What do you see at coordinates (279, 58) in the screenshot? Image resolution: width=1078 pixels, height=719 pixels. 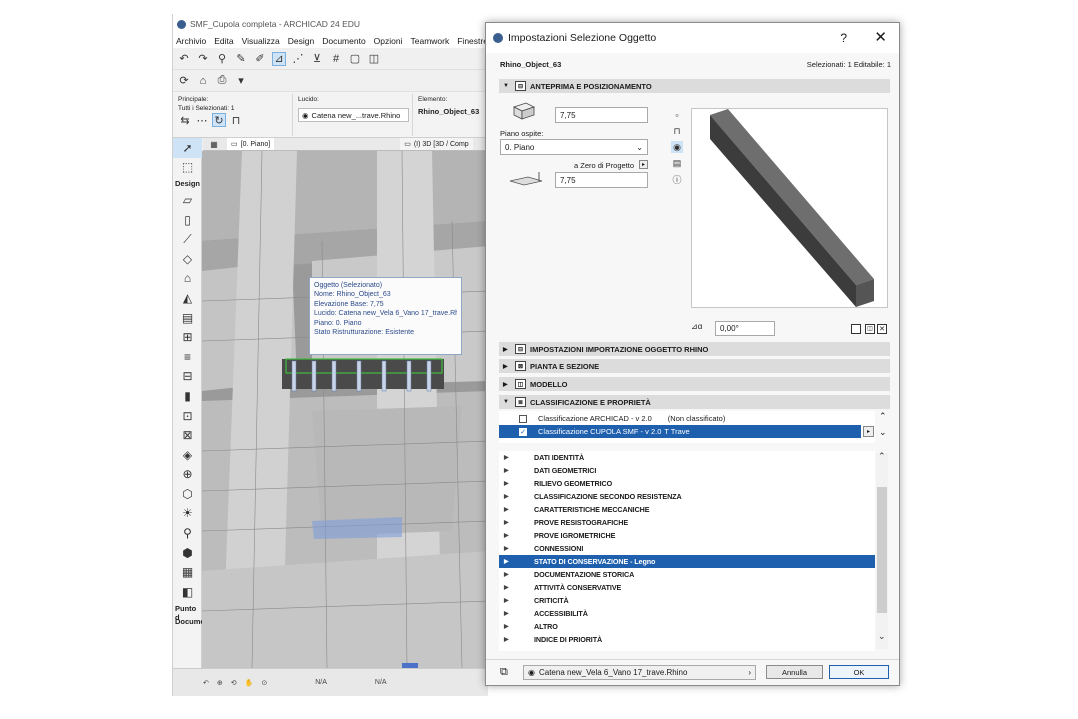 I see `guide-lines-icon: ⊿` at bounding box center [279, 58].